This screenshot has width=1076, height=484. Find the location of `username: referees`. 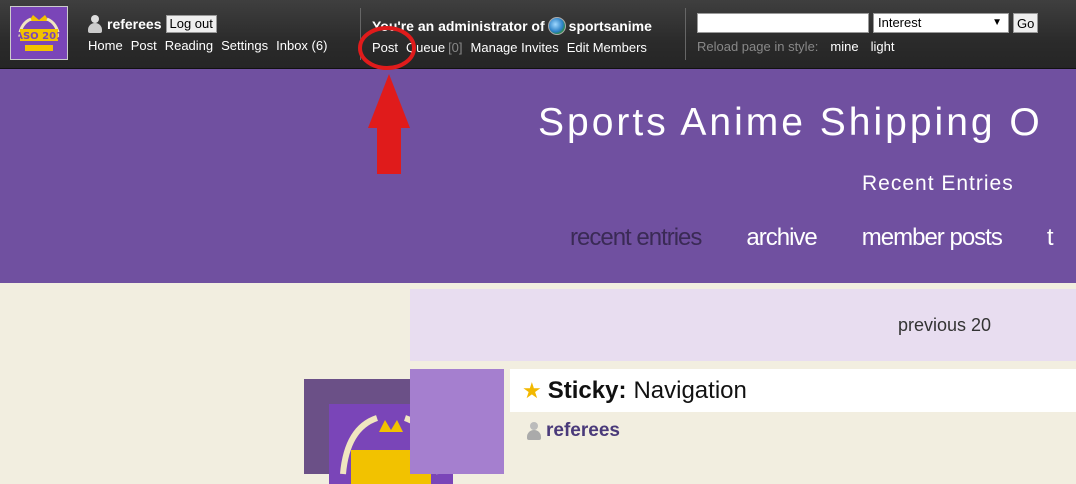

username: referees is located at coordinates (134, 24).